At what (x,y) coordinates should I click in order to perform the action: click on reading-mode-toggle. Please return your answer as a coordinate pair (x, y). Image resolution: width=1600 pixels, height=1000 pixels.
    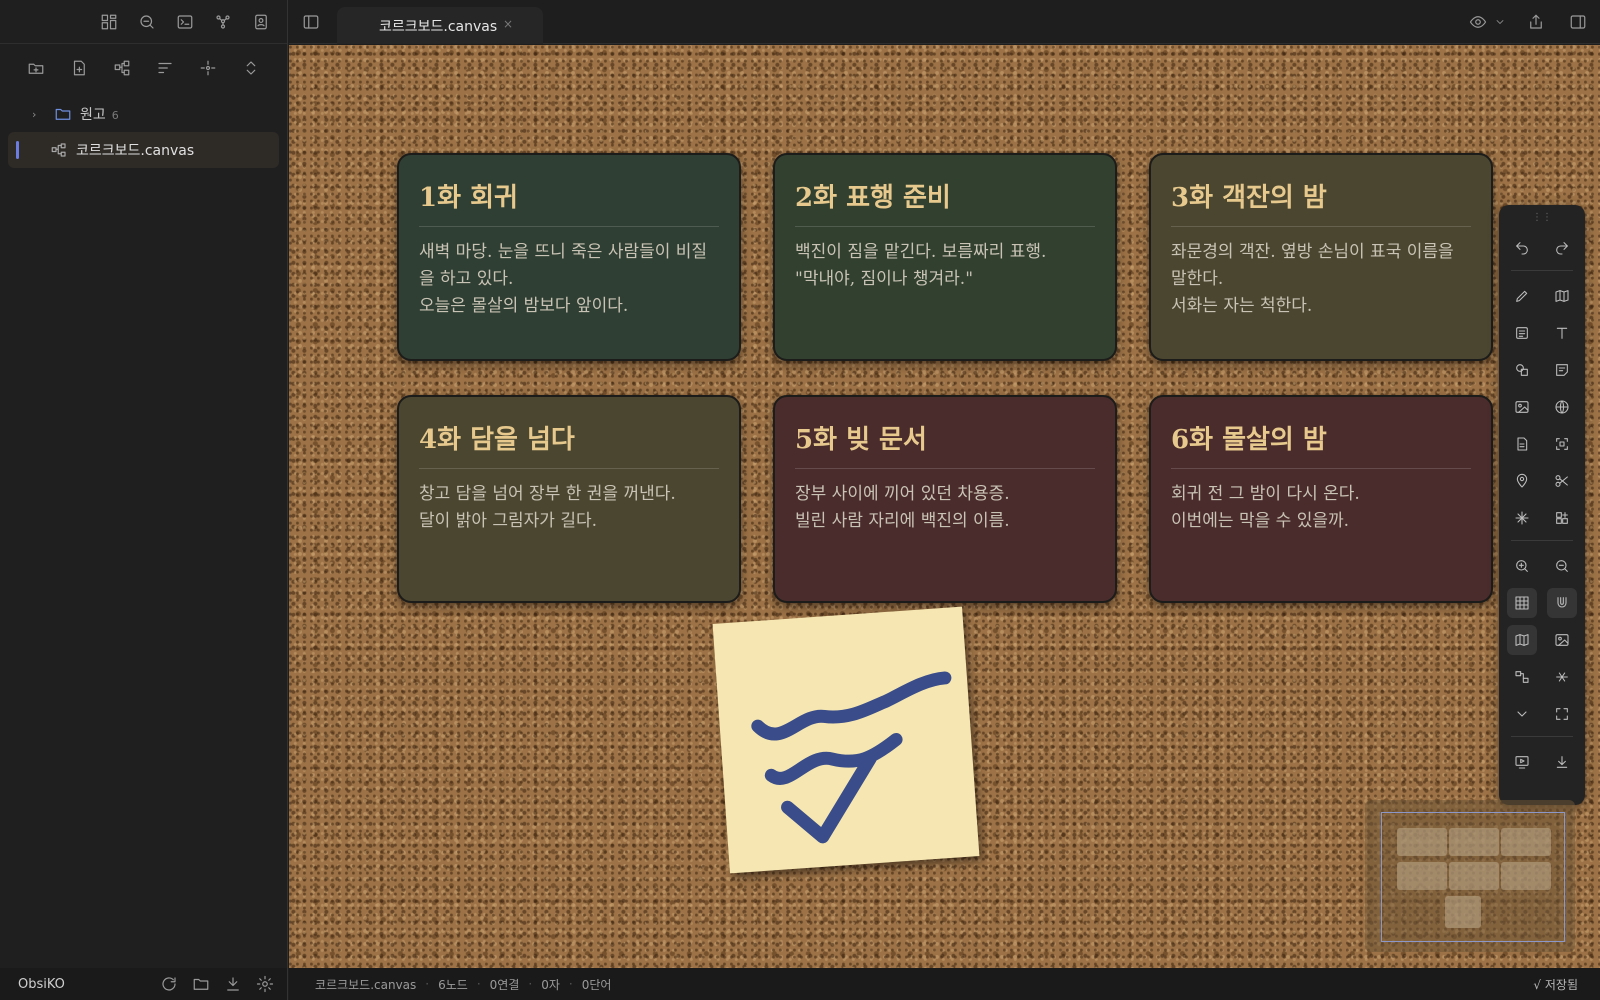
    Looking at the image, I should click on (1486, 22).